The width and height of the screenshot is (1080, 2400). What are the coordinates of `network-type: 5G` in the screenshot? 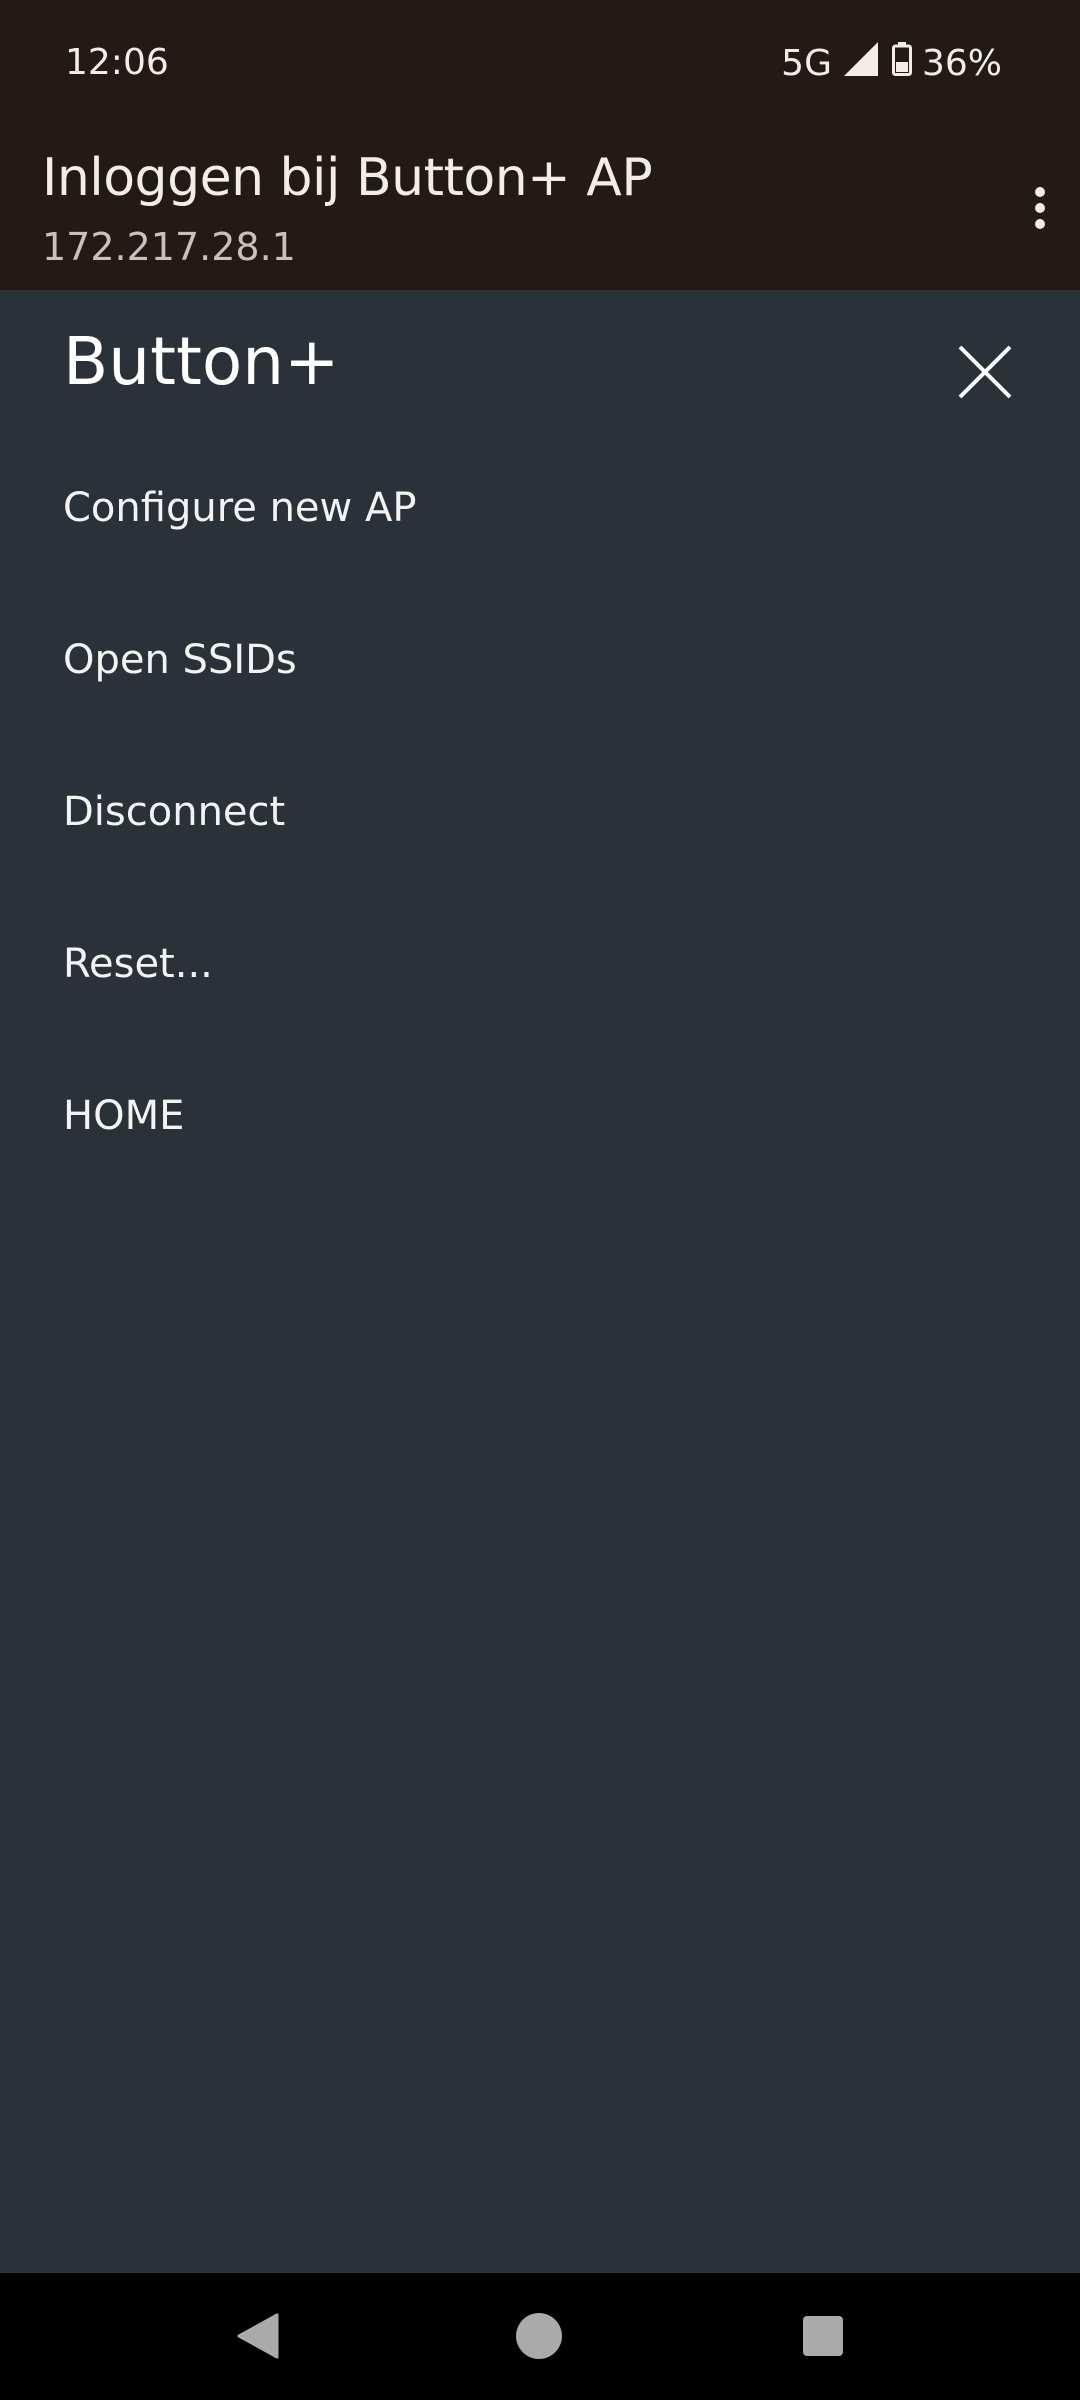 It's located at (806, 63).